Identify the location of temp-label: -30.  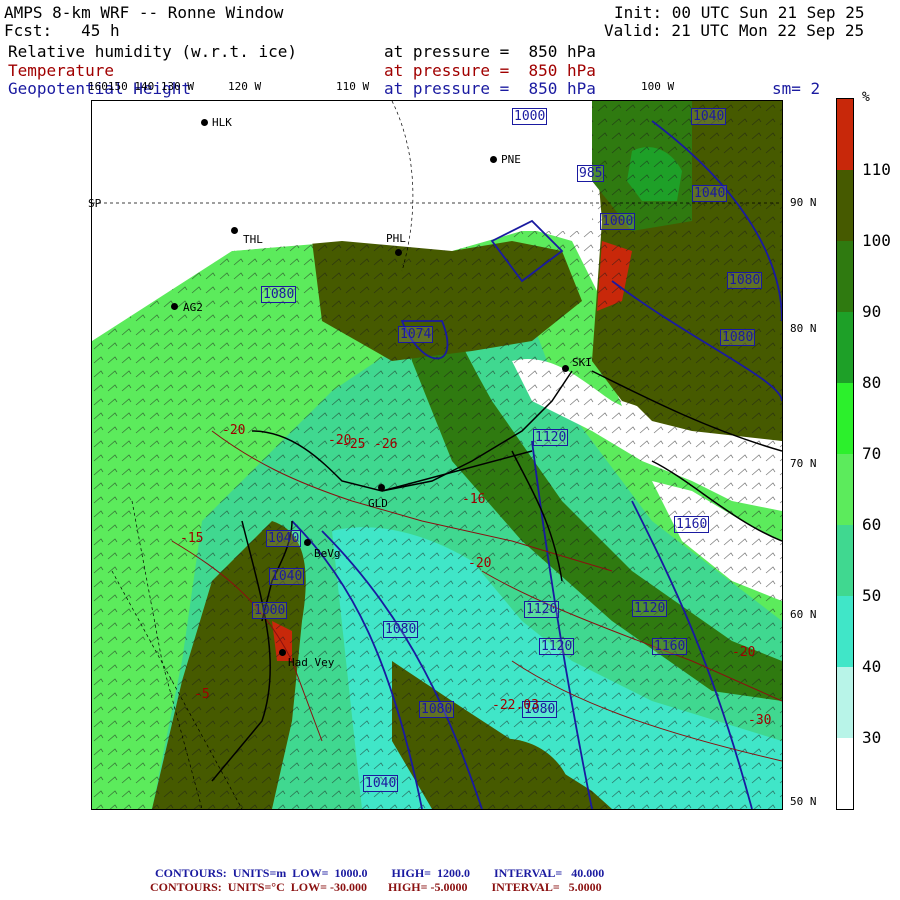
(760, 720).